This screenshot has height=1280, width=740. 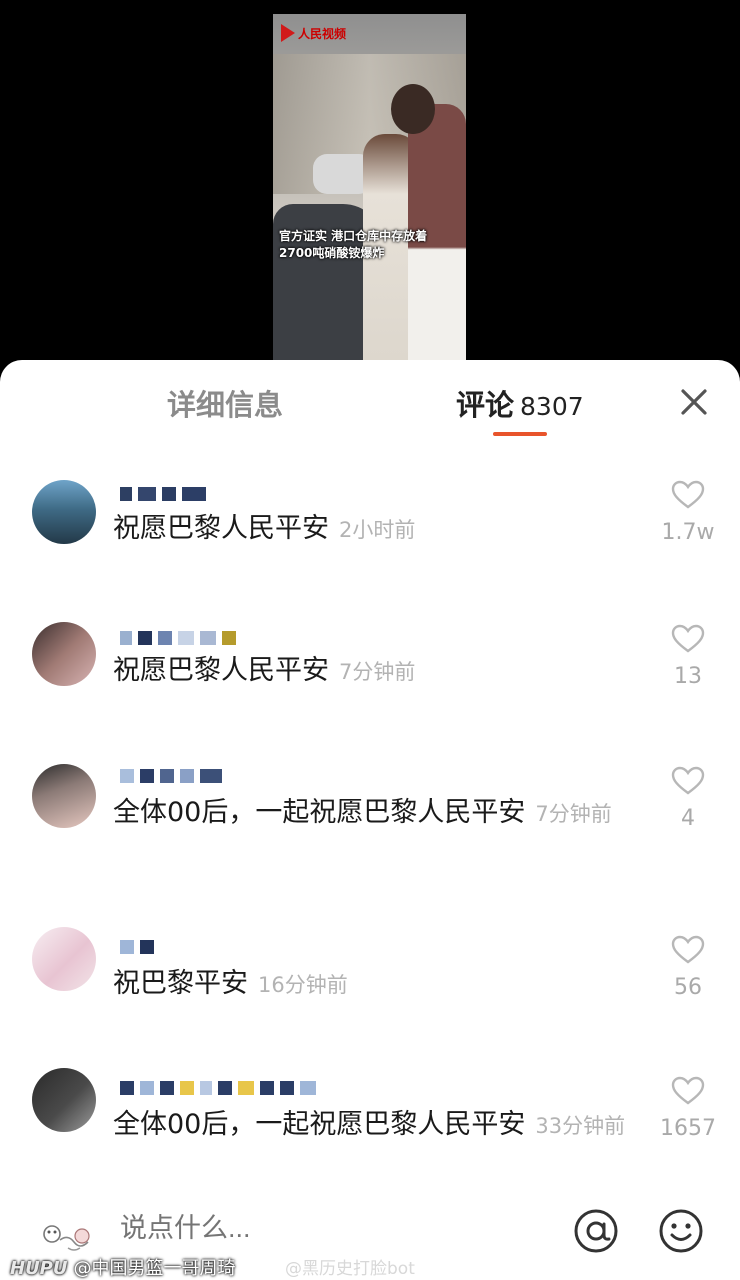 I want to click on like-button: 4, so click(x=688, y=798).